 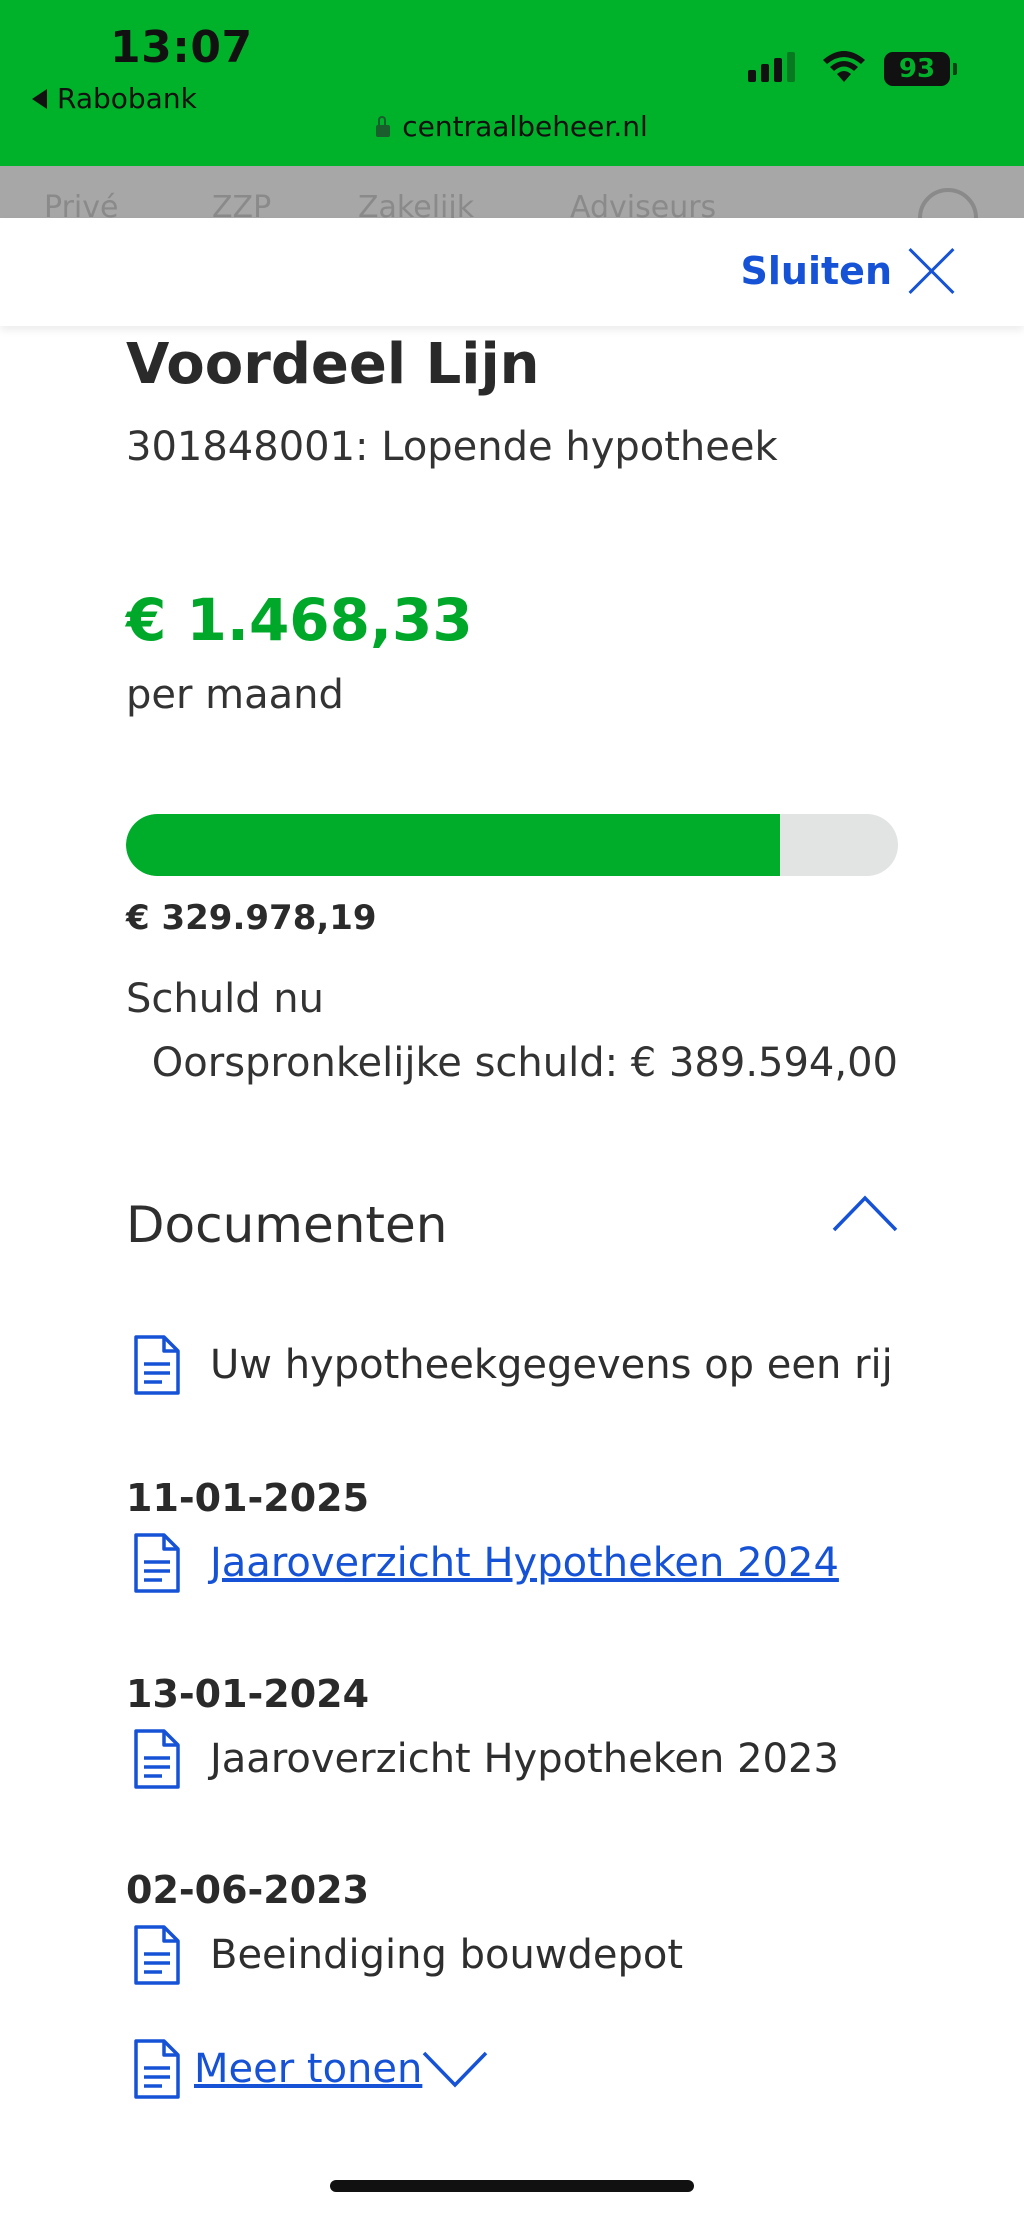 I want to click on sheet-header: Sluiten, so click(x=512, y=272).